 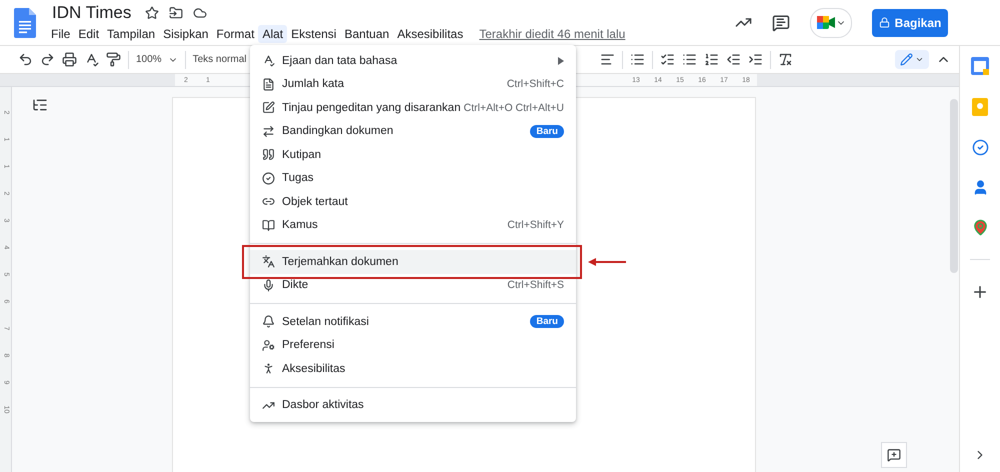 What do you see at coordinates (413, 345) in the screenshot?
I see `menu-item: Preferensi` at bounding box center [413, 345].